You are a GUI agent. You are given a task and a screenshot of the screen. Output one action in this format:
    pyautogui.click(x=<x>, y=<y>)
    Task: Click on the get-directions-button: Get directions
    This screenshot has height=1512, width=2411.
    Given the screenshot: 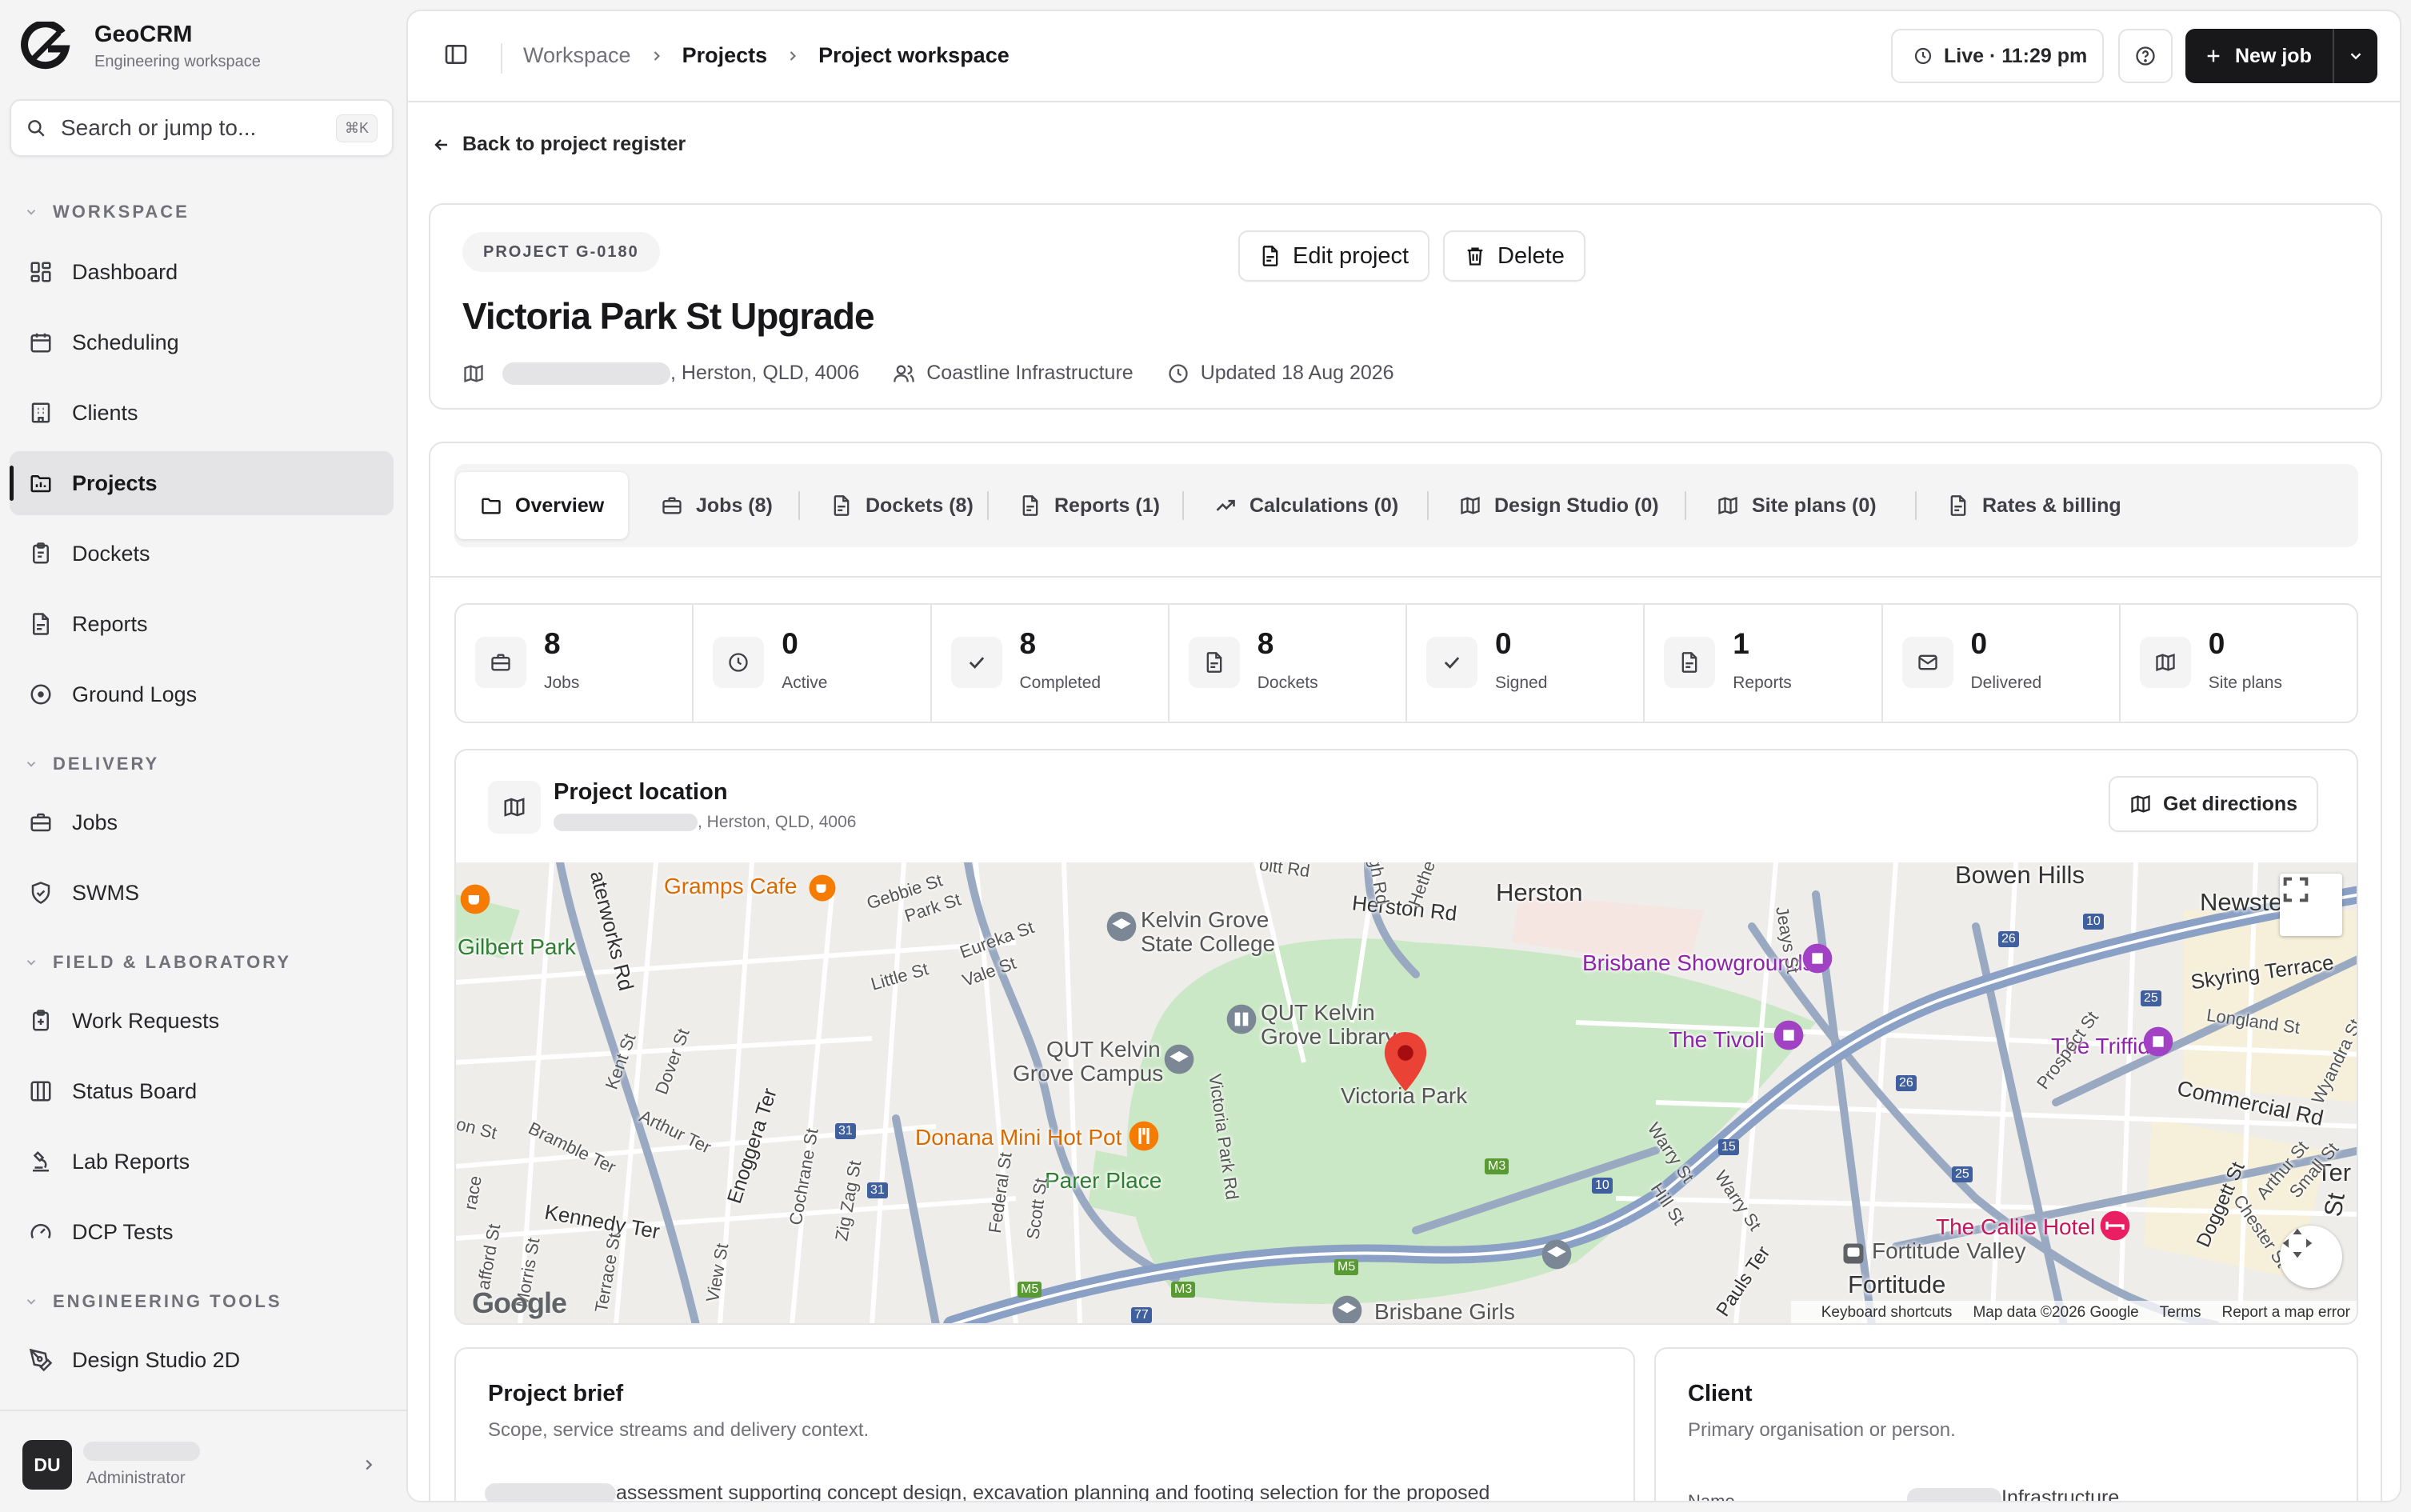 What is the action you would take?
    pyautogui.click(x=2214, y=804)
    